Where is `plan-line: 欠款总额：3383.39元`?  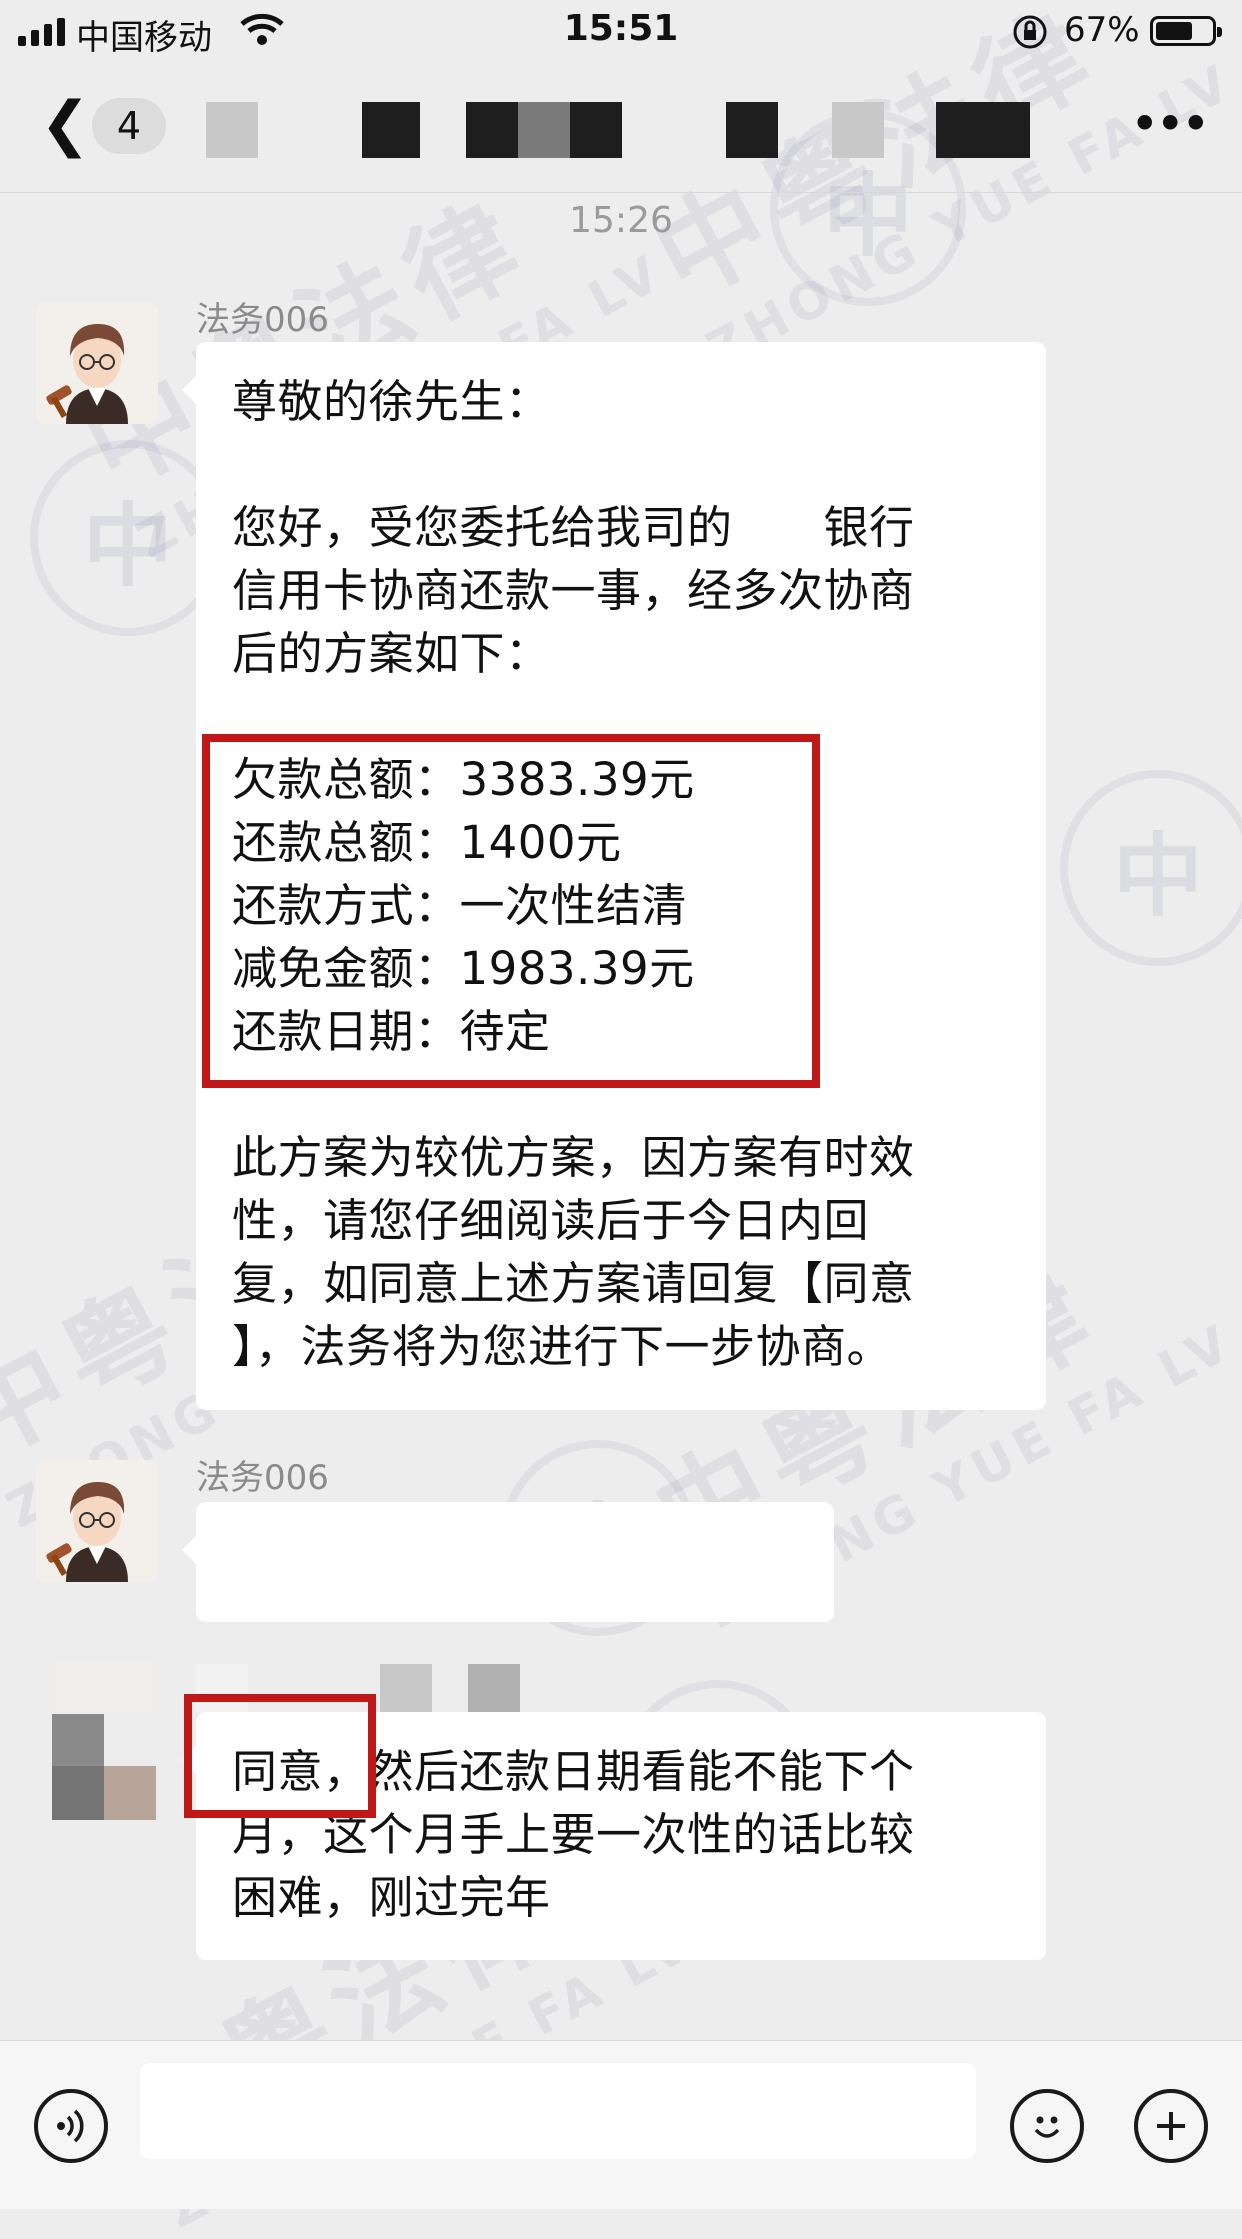
plan-line: 欠款总额：3383.39元 is located at coordinates (463, 779).